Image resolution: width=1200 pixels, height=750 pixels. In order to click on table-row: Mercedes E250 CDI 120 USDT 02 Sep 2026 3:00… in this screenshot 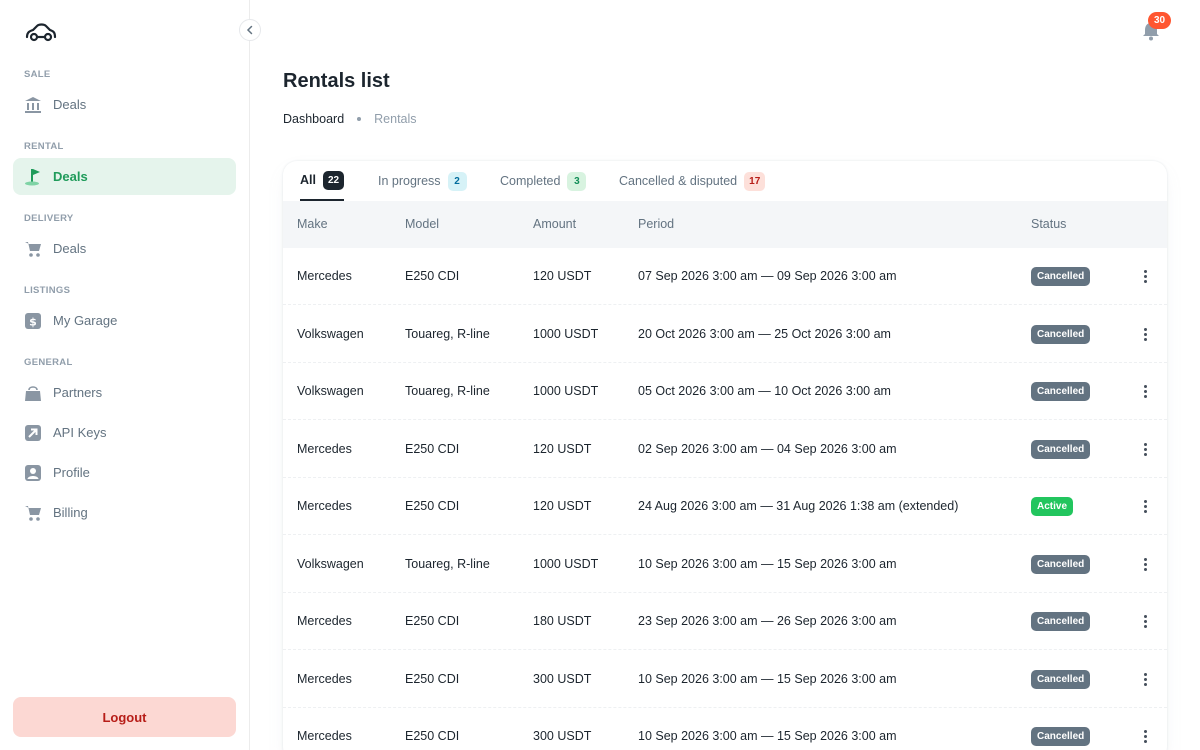, I will do `click(725, 449)`.